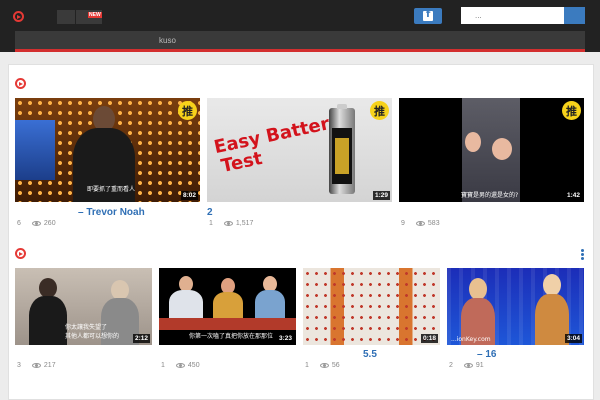 The image size is (600, 400). Describe the element at coordinates (471, 339) in the screenshot. I see `thumb-watermark: ...ionKey.com` at that location.